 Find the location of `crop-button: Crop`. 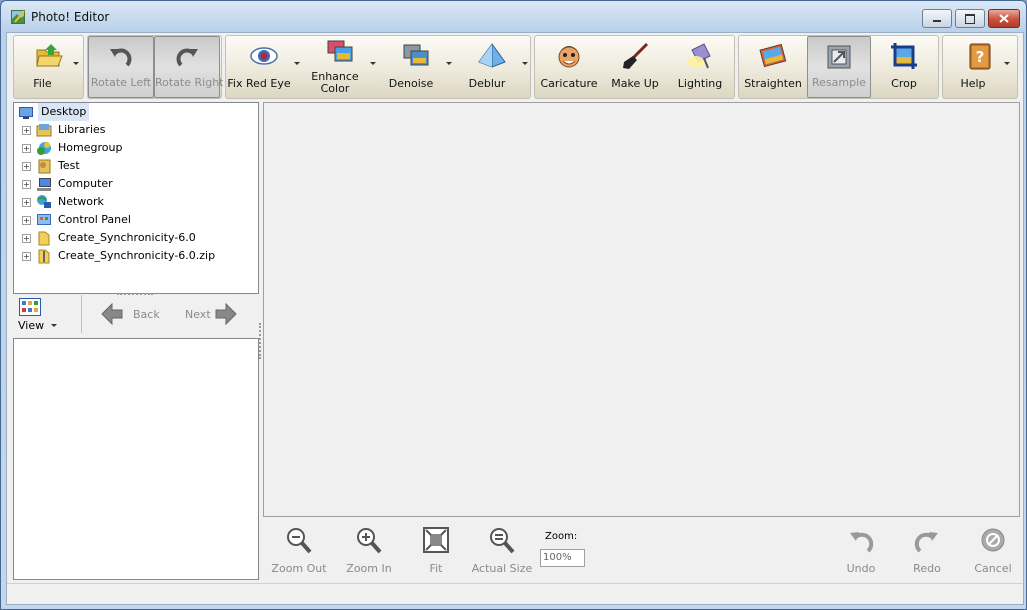

crop-button: Crop is located at coordinates (904, 67).